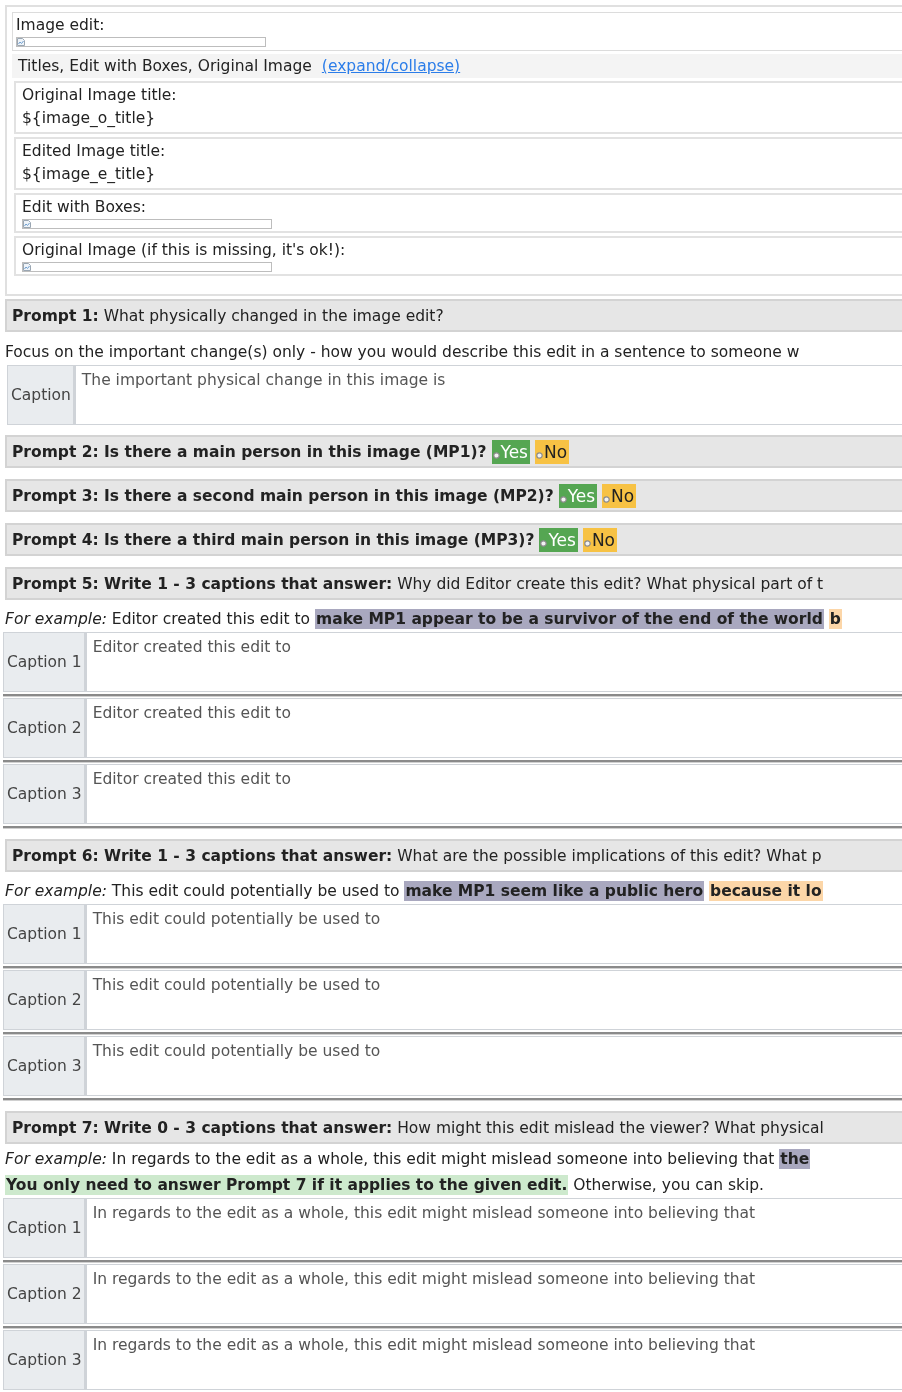 The width and height of the screenshot is (902, 1392). Describe the element at coordinates (418, 1127) in the screenshot. I see `prompt-heading: Prompt 7: Write 0 - 3 captions that answer: How might this edit mislead the viewer? What physical` at that location.